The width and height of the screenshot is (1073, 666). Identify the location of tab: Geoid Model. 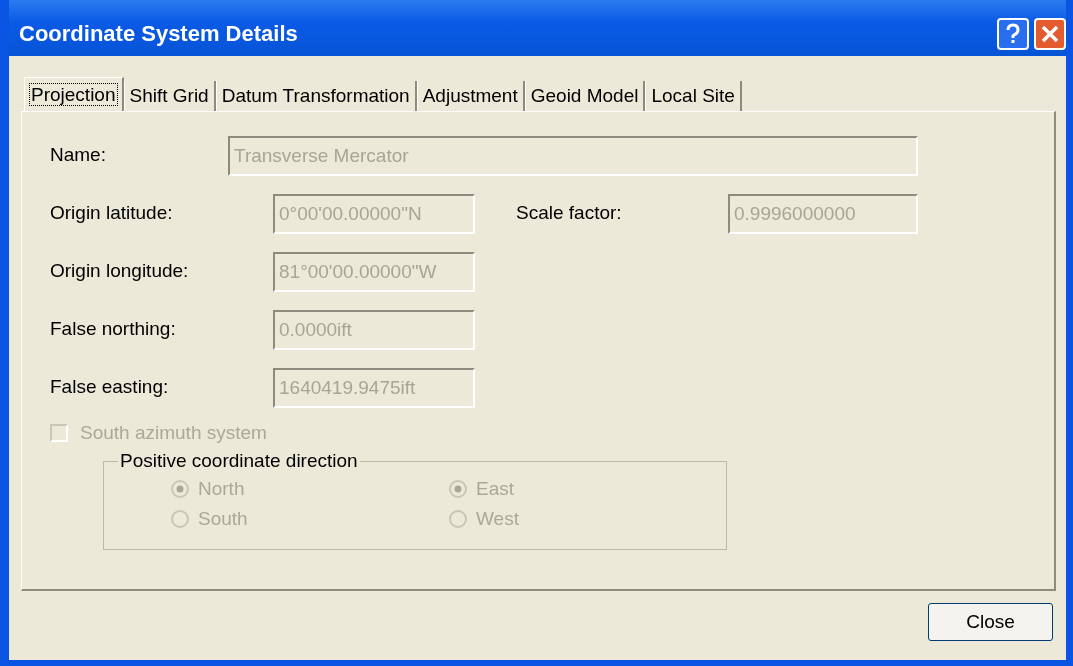
(585, 96).